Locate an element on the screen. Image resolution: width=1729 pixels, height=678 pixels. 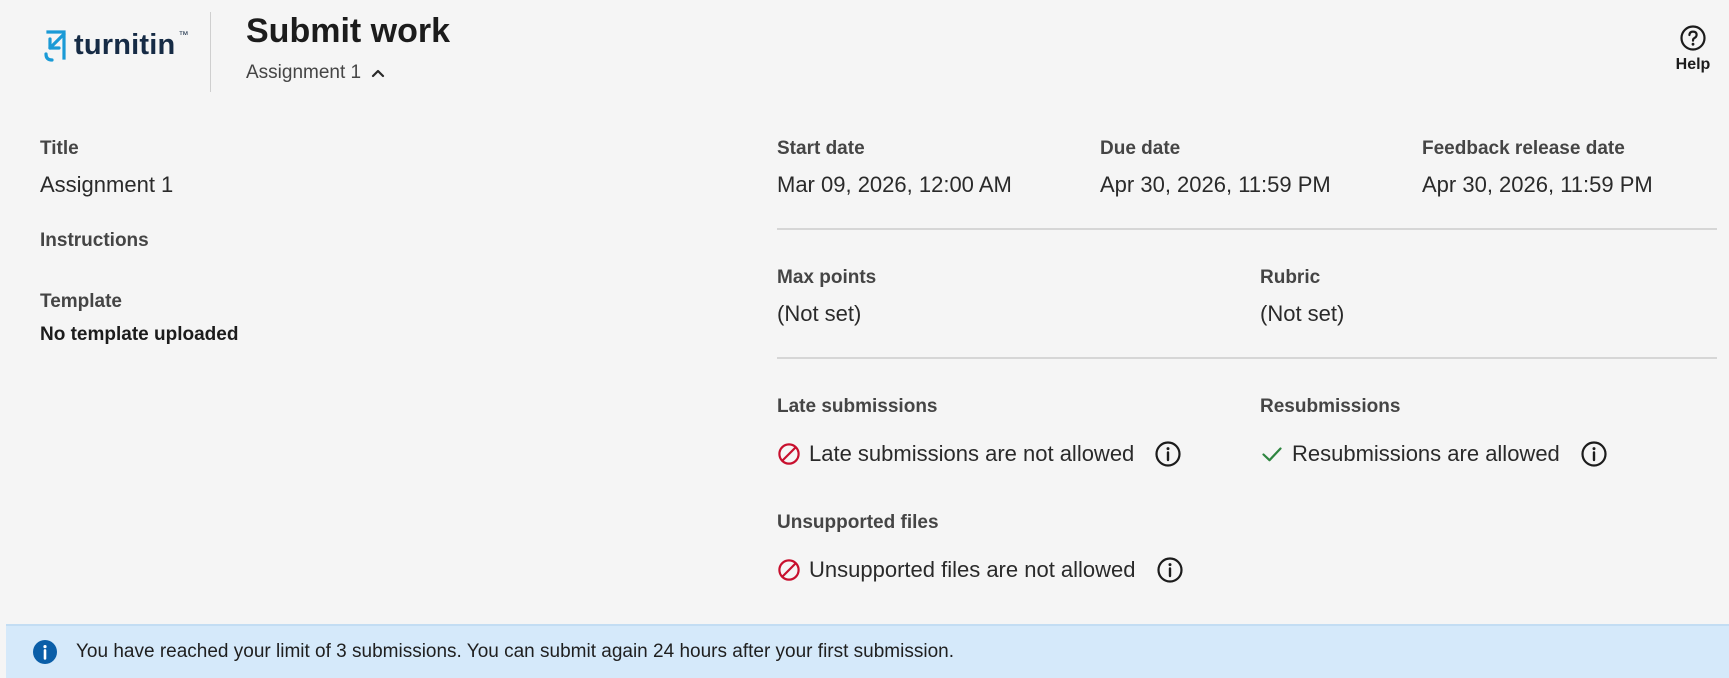
resubmissions-value: Resubmissions are allowed is located at coordinates (1426, 453).